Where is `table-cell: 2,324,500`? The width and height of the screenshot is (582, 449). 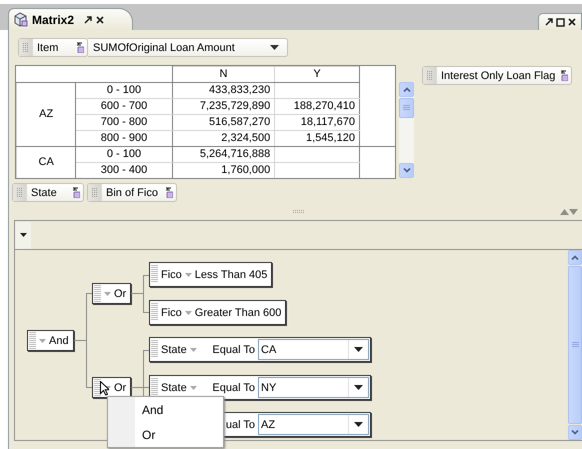
table-cell: 2,324,500 is located at coordinates (223, 138).